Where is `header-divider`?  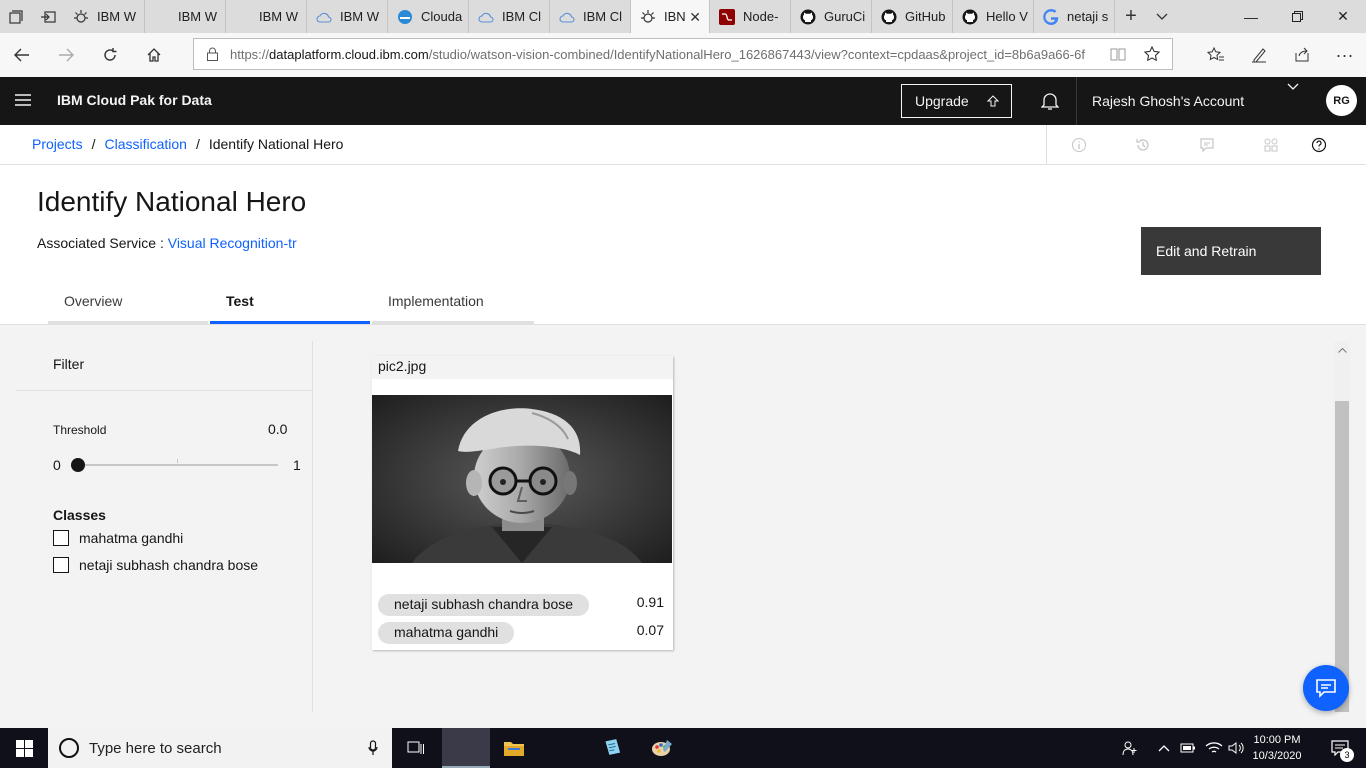
header-divider is located at coordinates (1076, 101).